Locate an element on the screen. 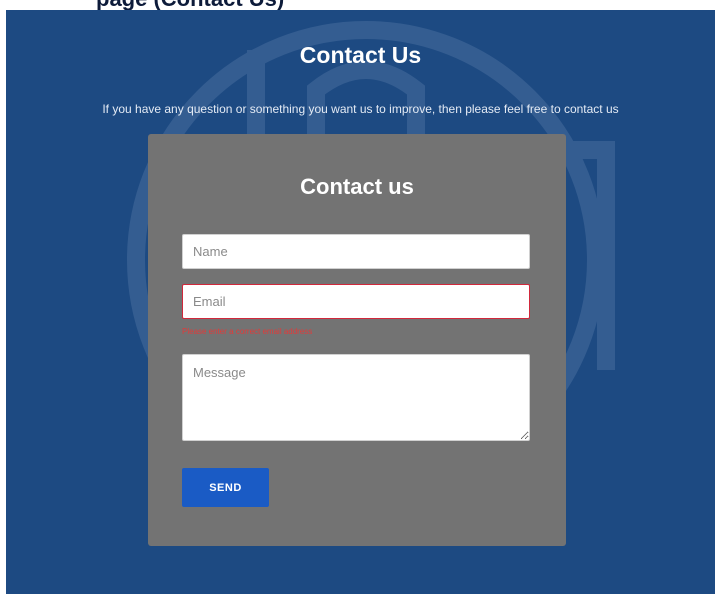 The image size is (715, 594). email-input is located at coordinates (356, 301).